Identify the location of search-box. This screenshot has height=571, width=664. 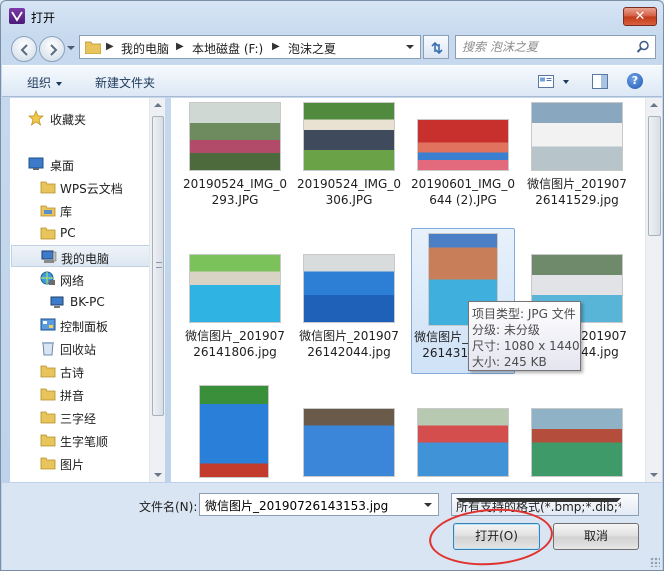
(555, 47).